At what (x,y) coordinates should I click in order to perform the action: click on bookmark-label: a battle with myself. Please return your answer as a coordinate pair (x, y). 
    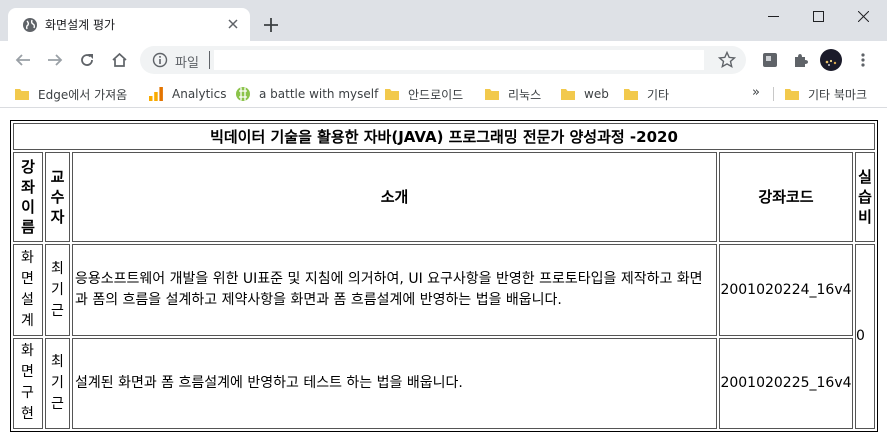
    Looking at the image, I should click on (319, 94).